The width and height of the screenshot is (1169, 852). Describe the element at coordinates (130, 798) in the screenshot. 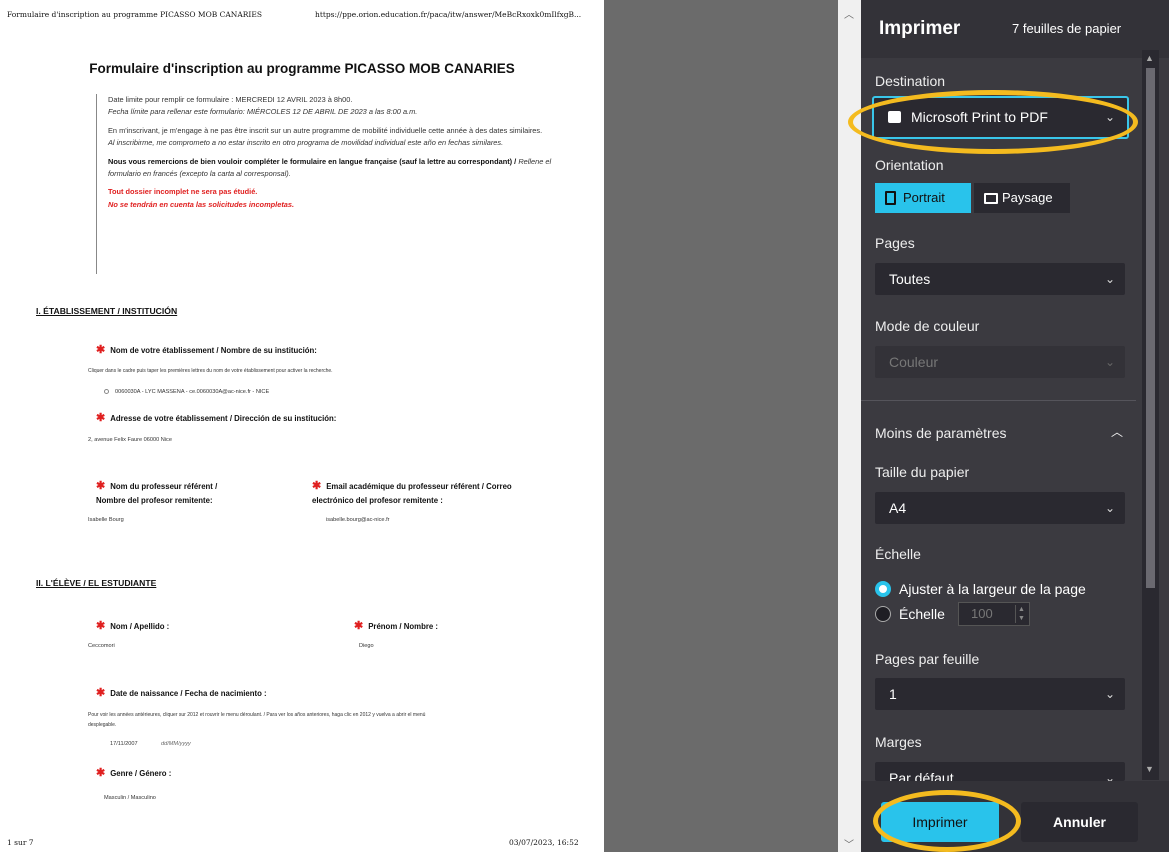

I see `genre-answer: Masculin / Masculino` at that location.